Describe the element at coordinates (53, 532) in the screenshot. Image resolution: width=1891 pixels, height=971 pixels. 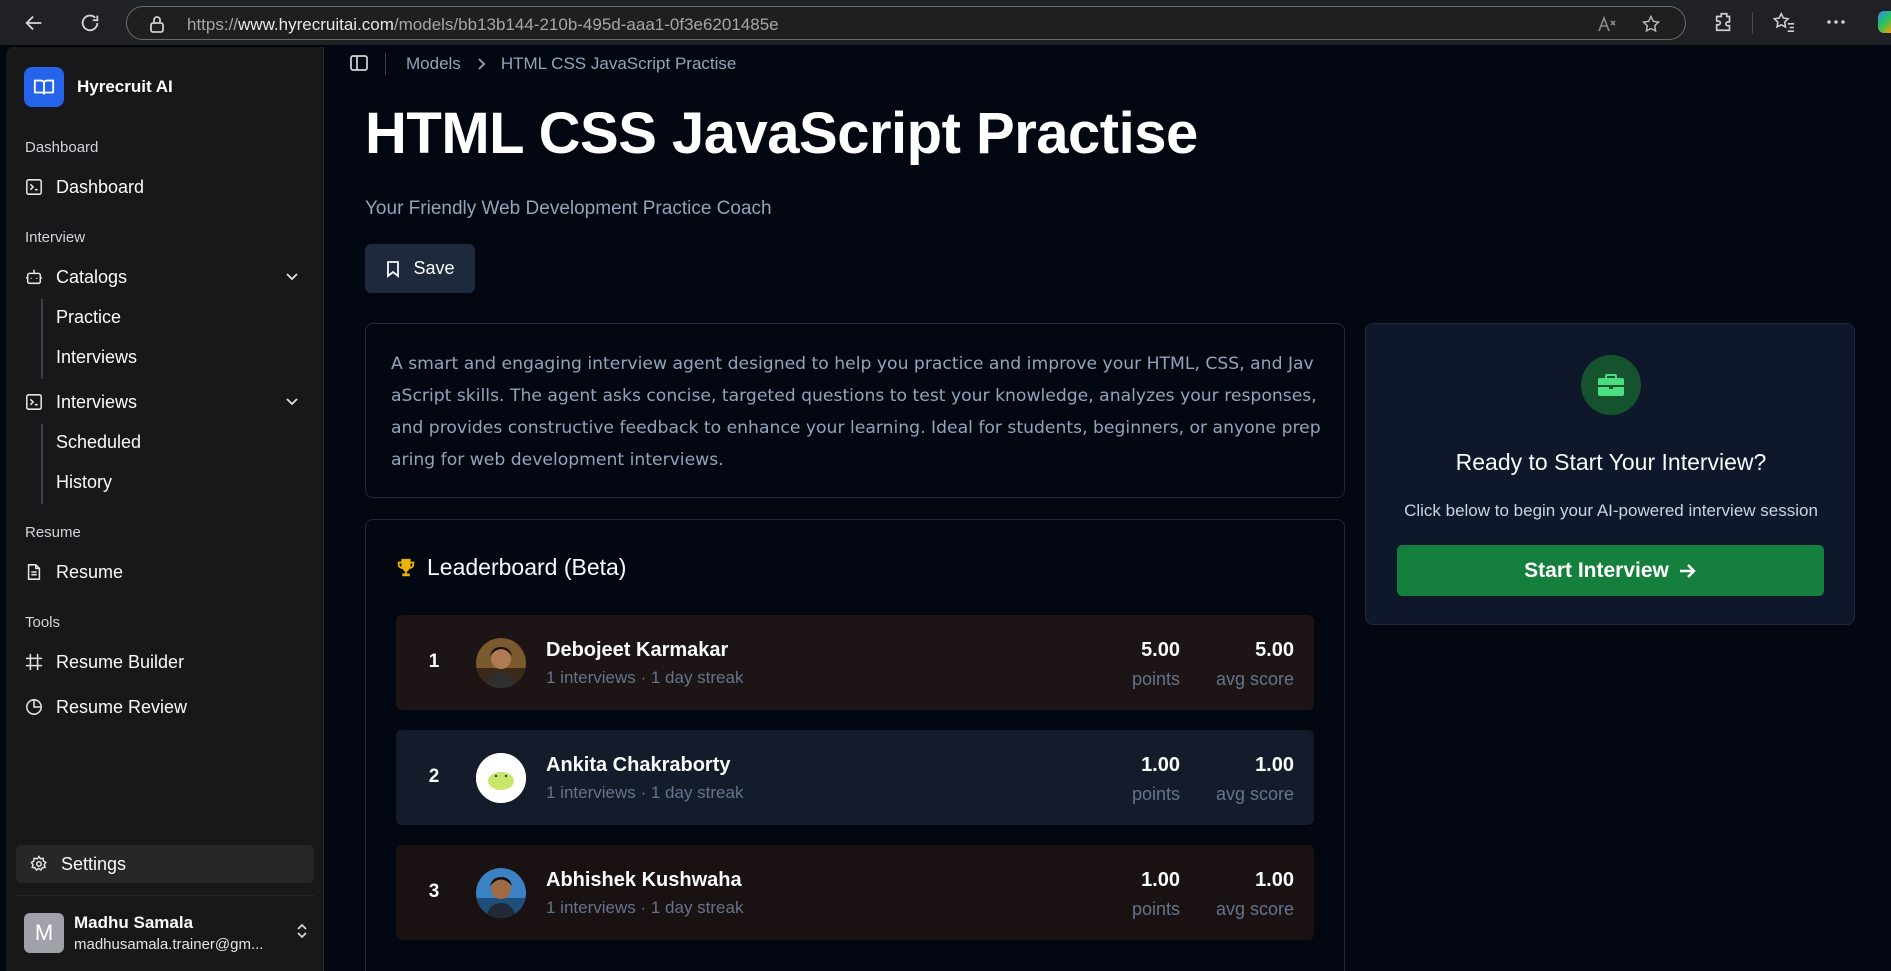
I see `section-label-resume: Resume` at that location.